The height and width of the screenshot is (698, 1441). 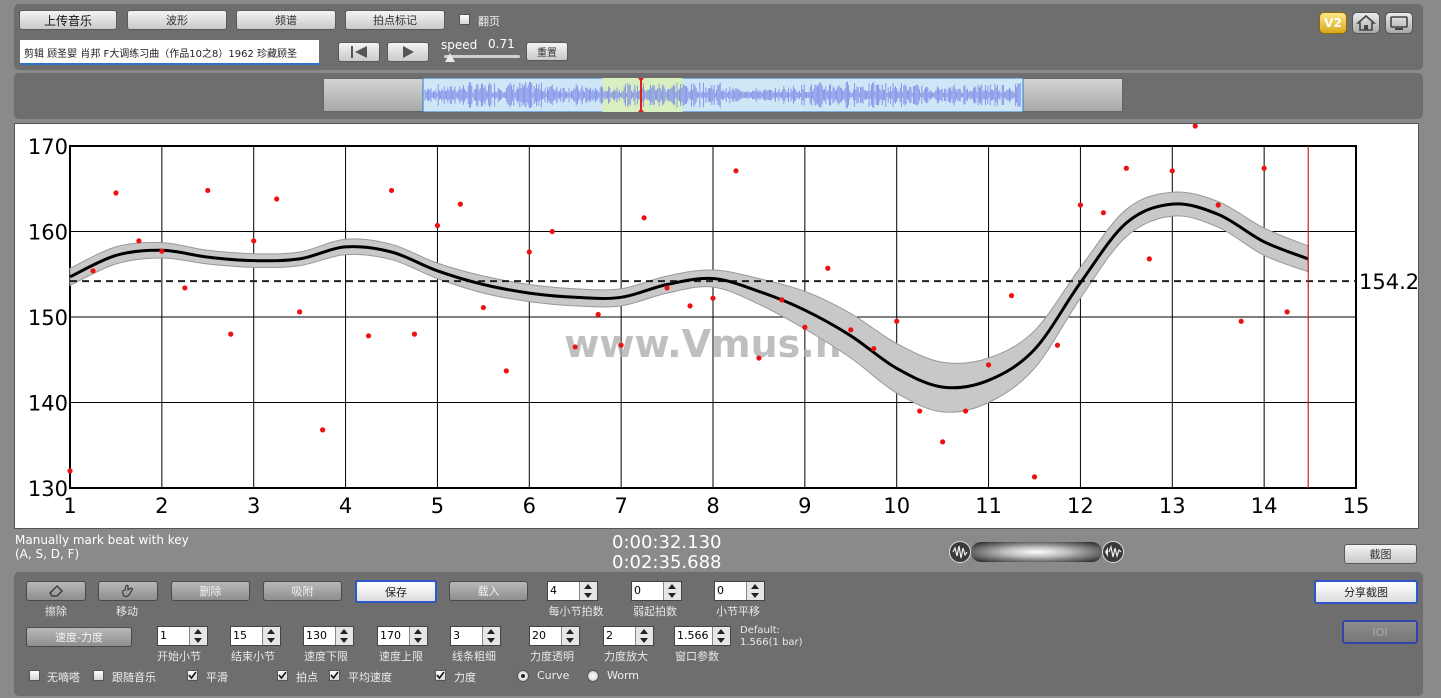 What do you see at coordinates (286, 20) in the screenshot?
I see `spectrum-button: 频谱` at bounding box center [286, 20].